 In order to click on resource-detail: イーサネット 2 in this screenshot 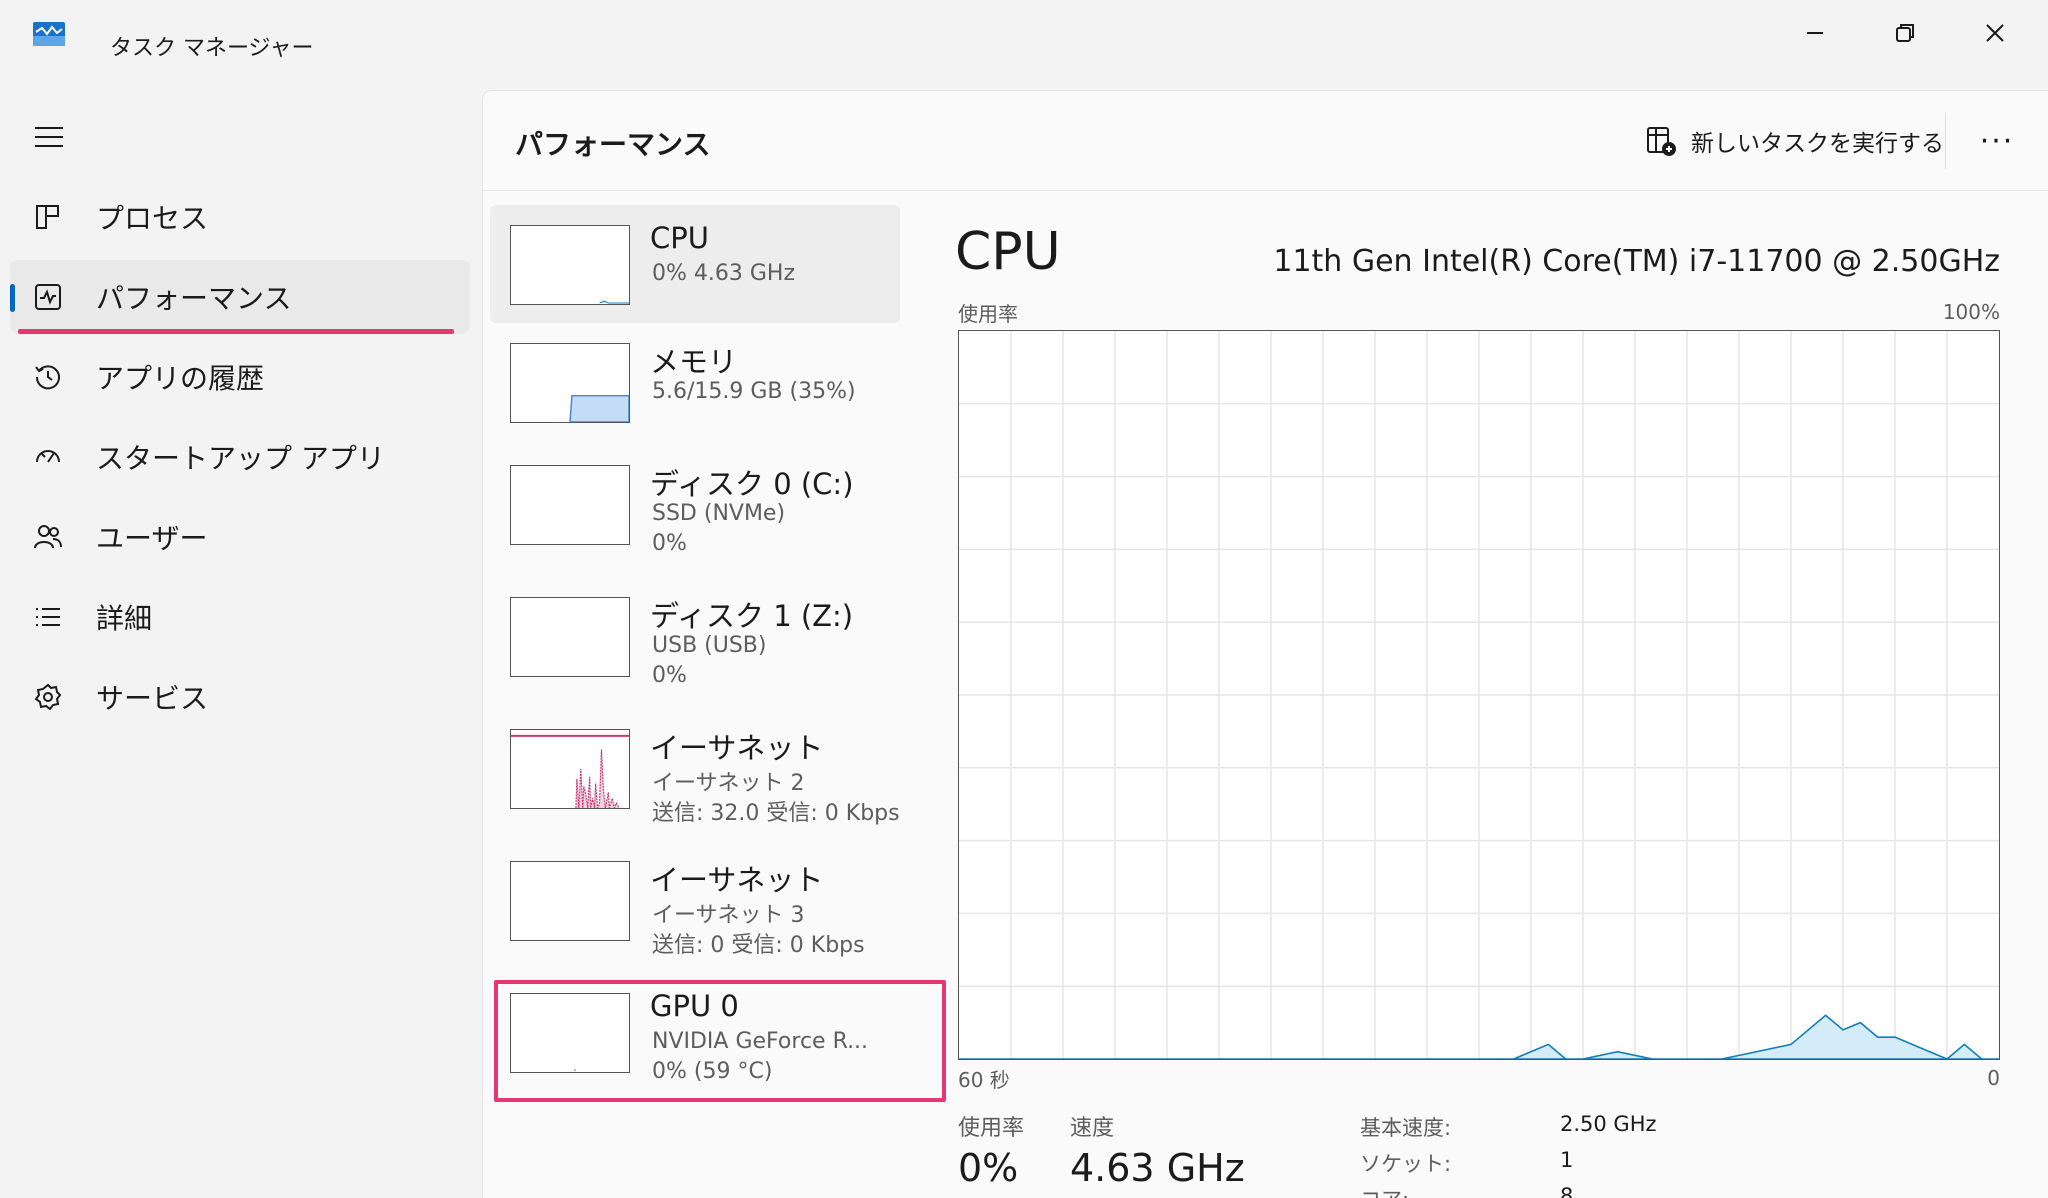, I will do `click(728, 783)`.